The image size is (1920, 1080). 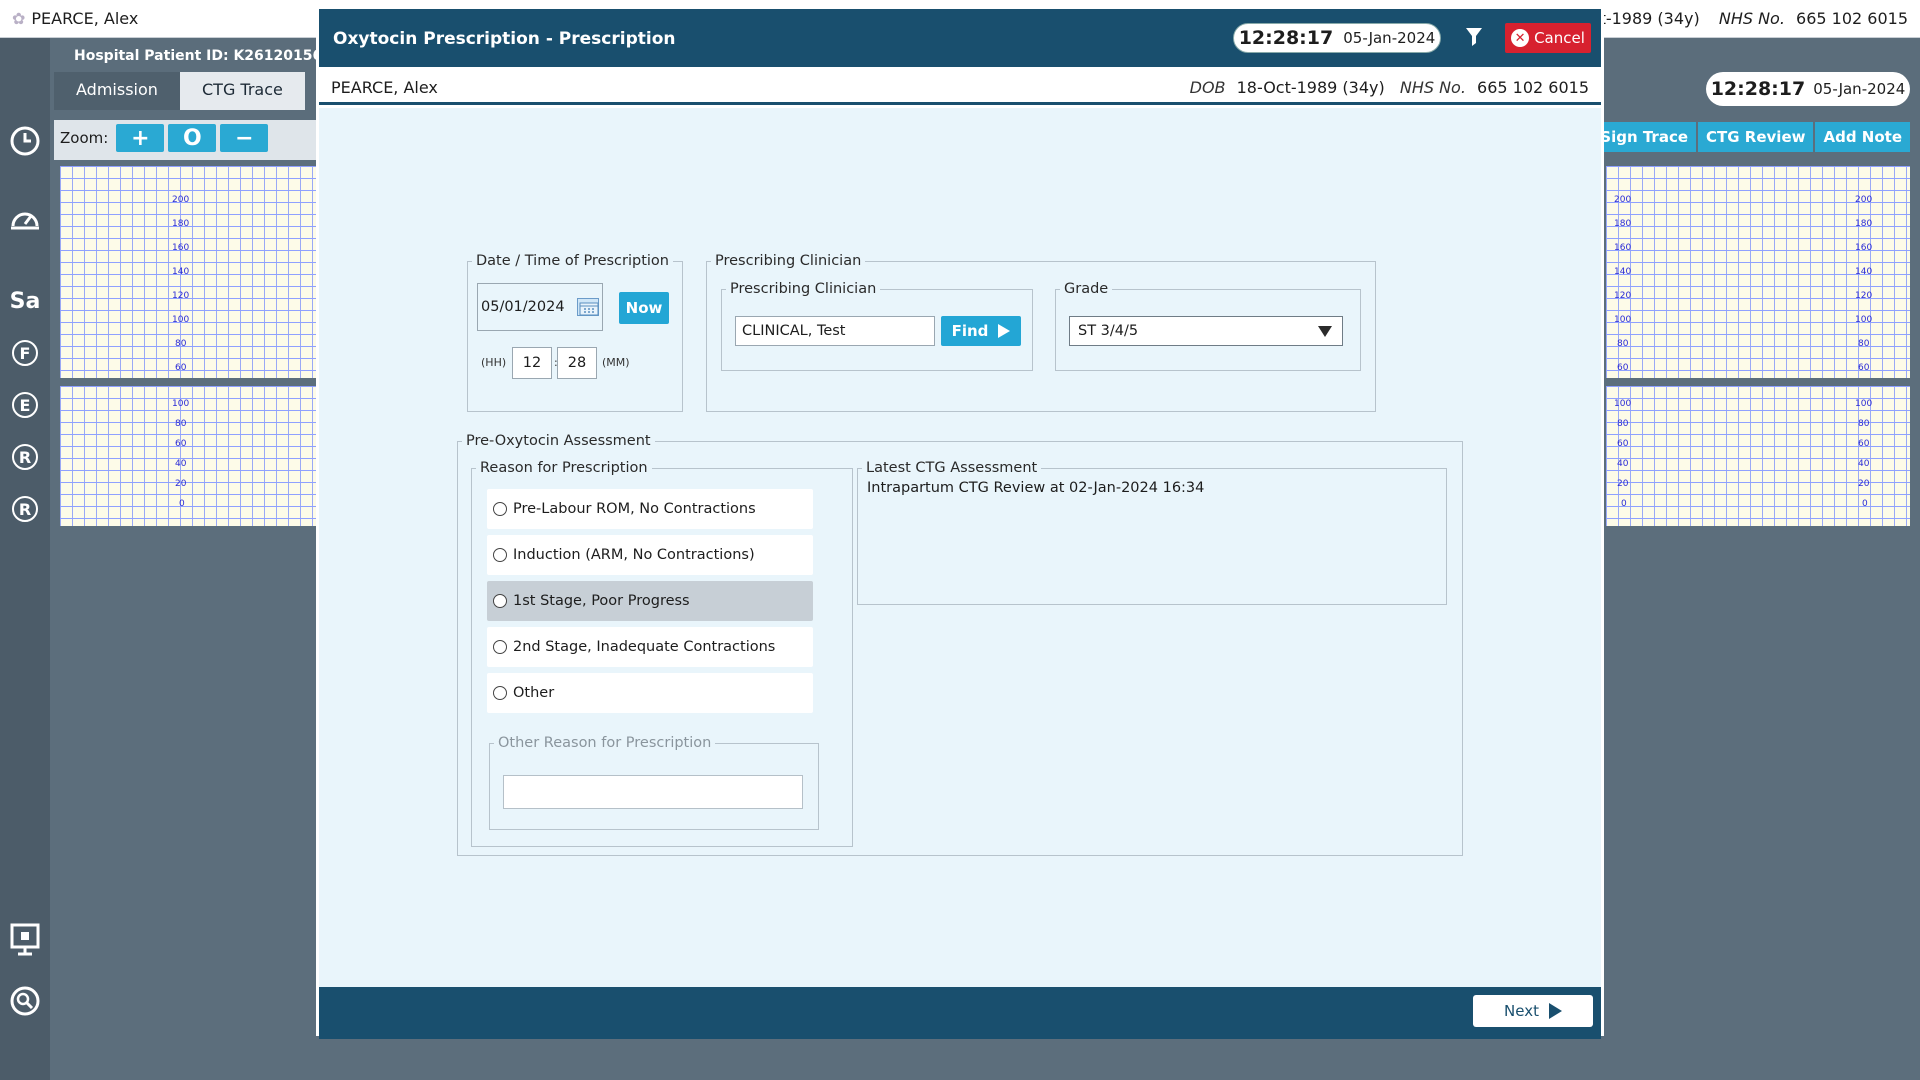 I want to click on reason-option-first-stage: 1st Stage, Poor Progress, so click(x=650, y=601).